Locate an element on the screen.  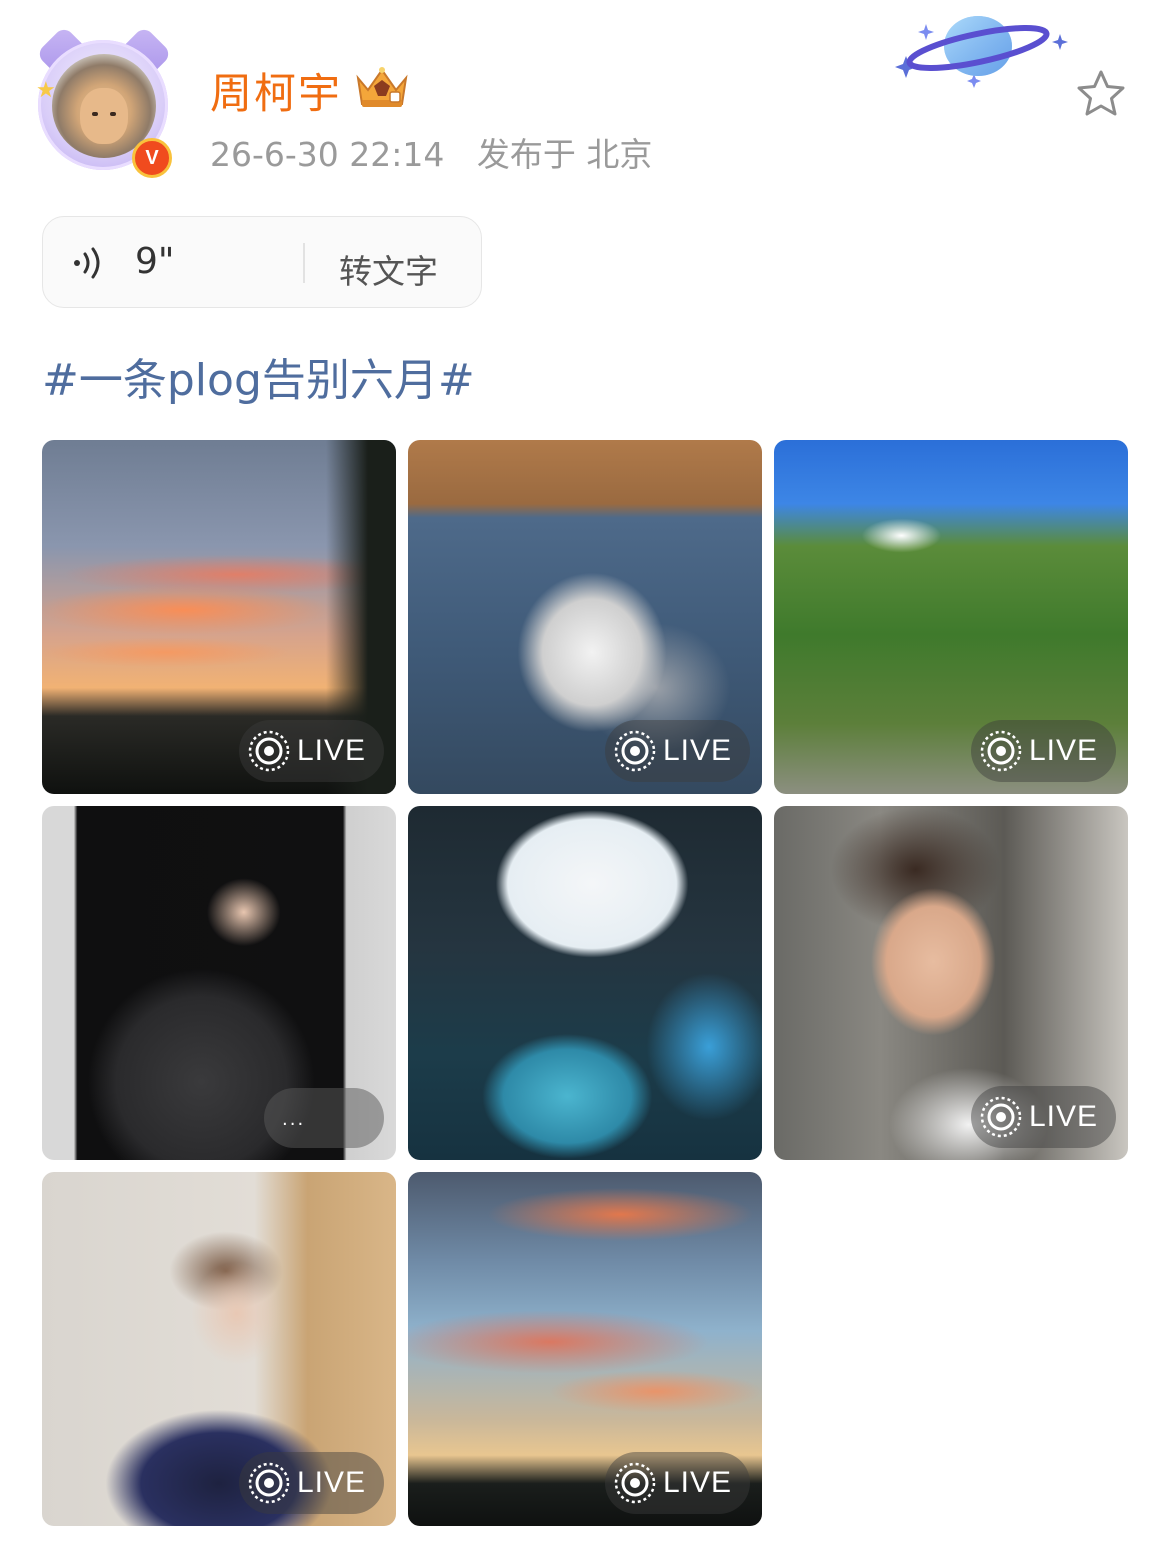
author-name: 周柯宇 is located at coordinates (276, 90).